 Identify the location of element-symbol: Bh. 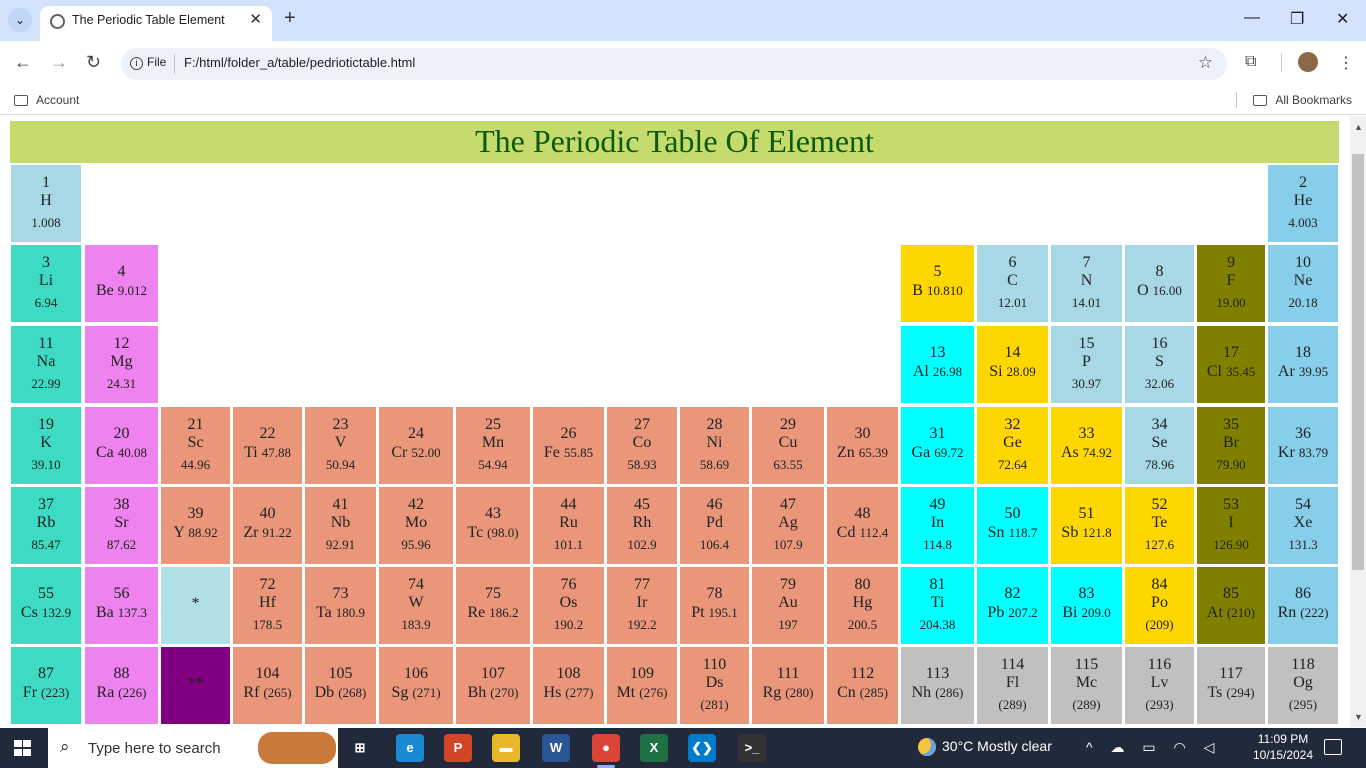
(477, 692).